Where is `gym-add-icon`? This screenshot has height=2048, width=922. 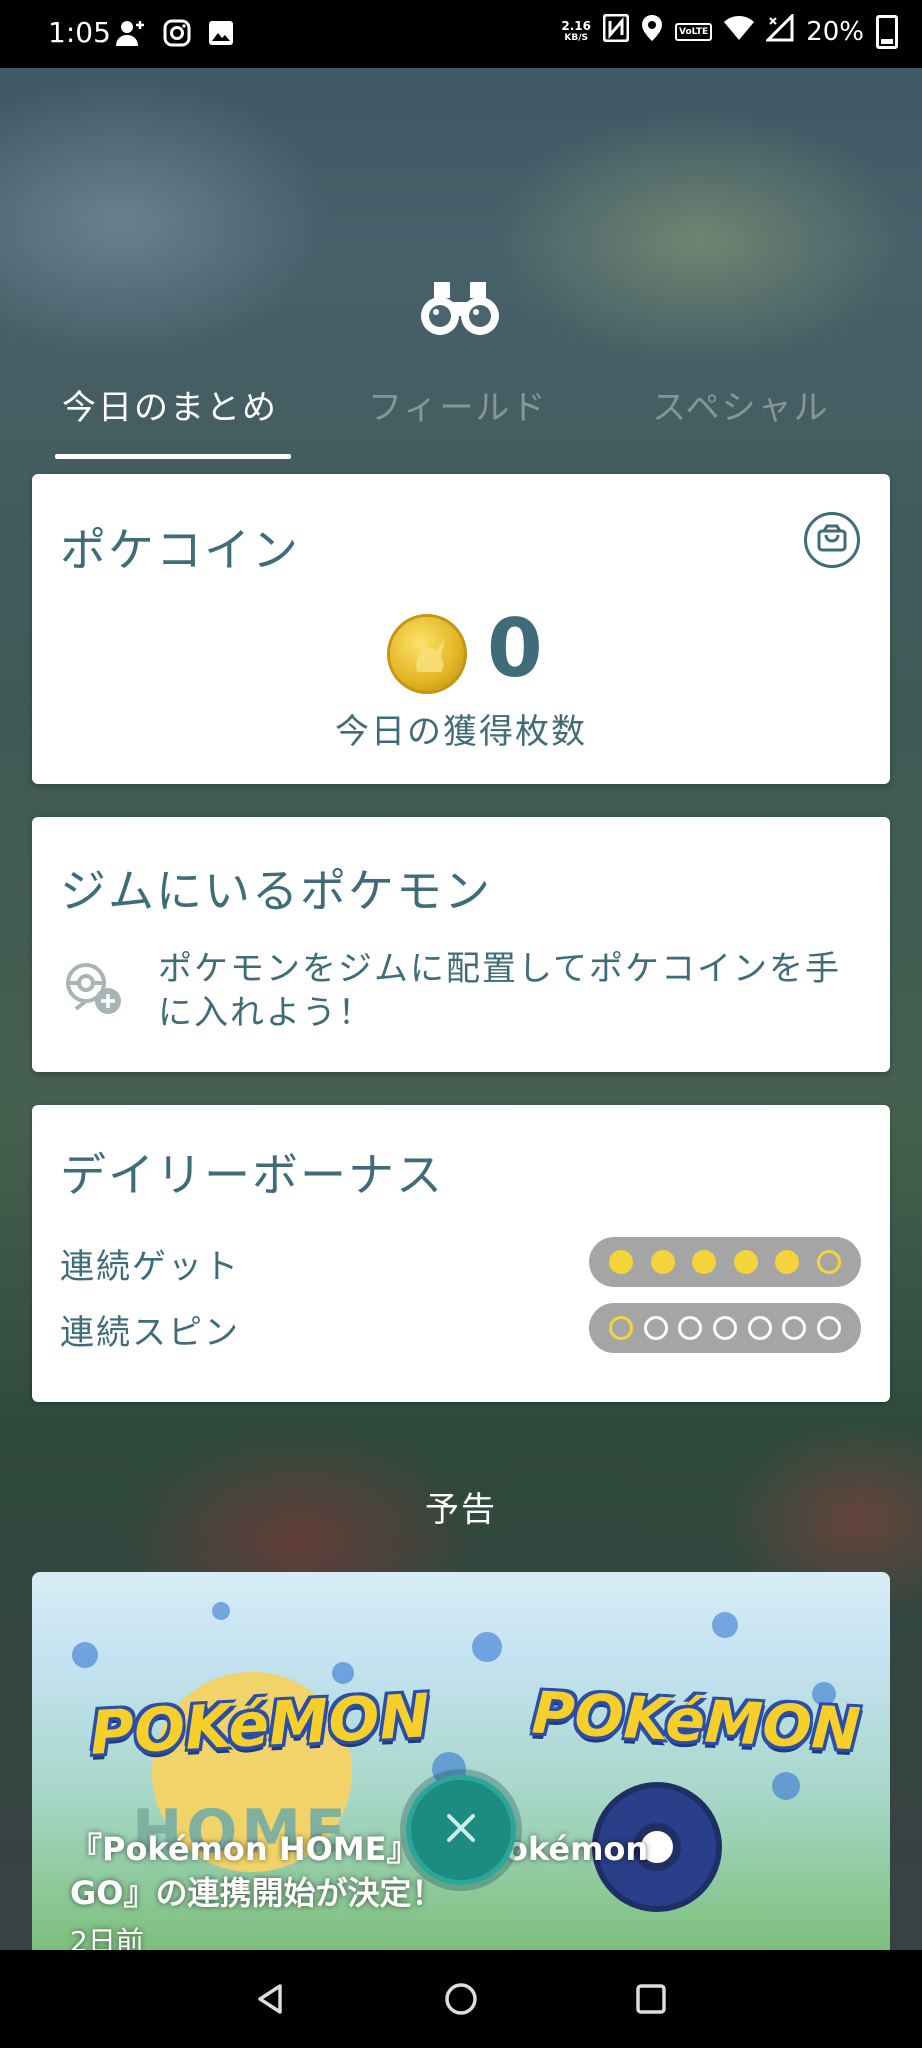 gym-add-icon is located at coordinates (93, 988).